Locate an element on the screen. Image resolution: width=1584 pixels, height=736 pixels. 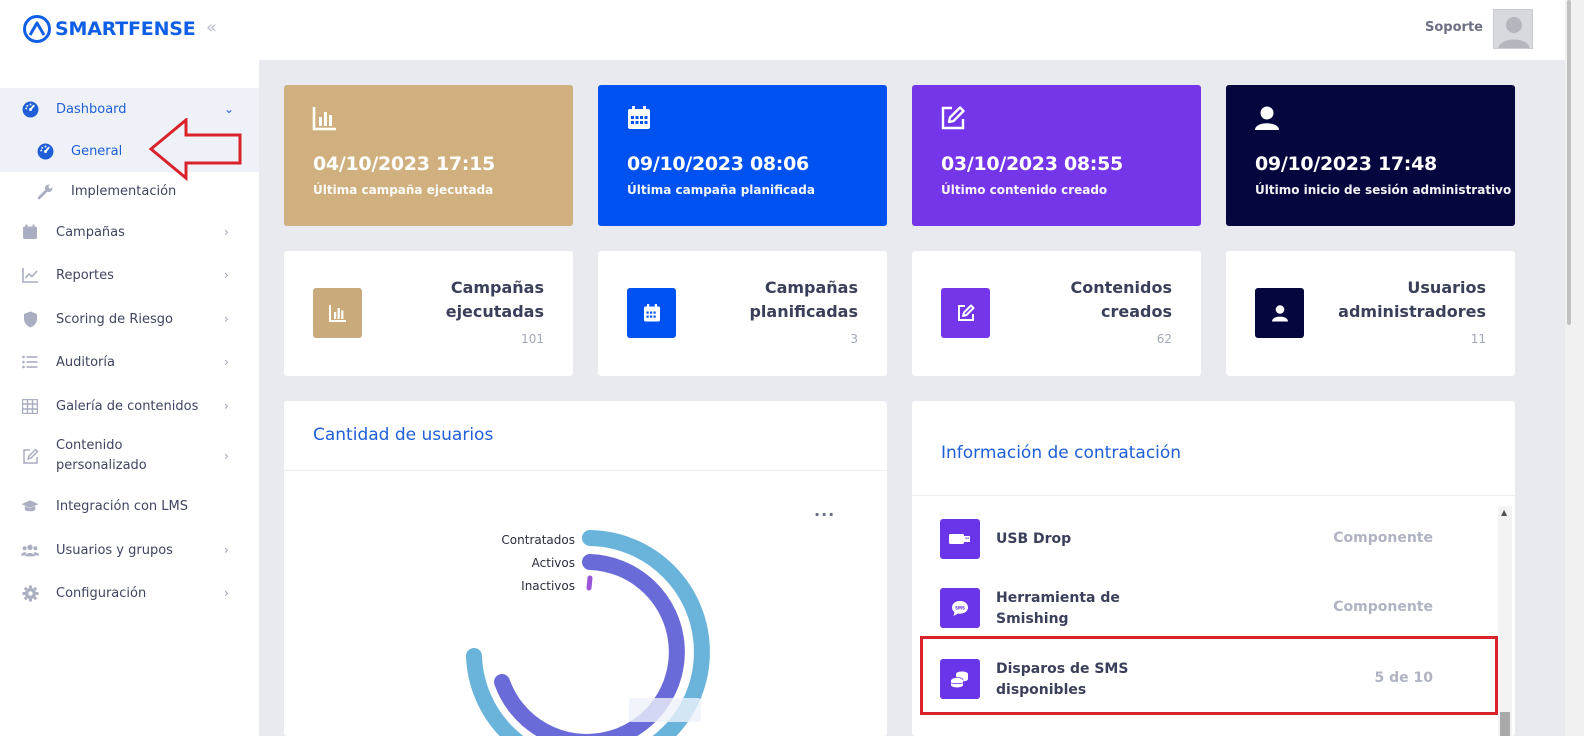
shield-icon is located at coordinates (30, 319).